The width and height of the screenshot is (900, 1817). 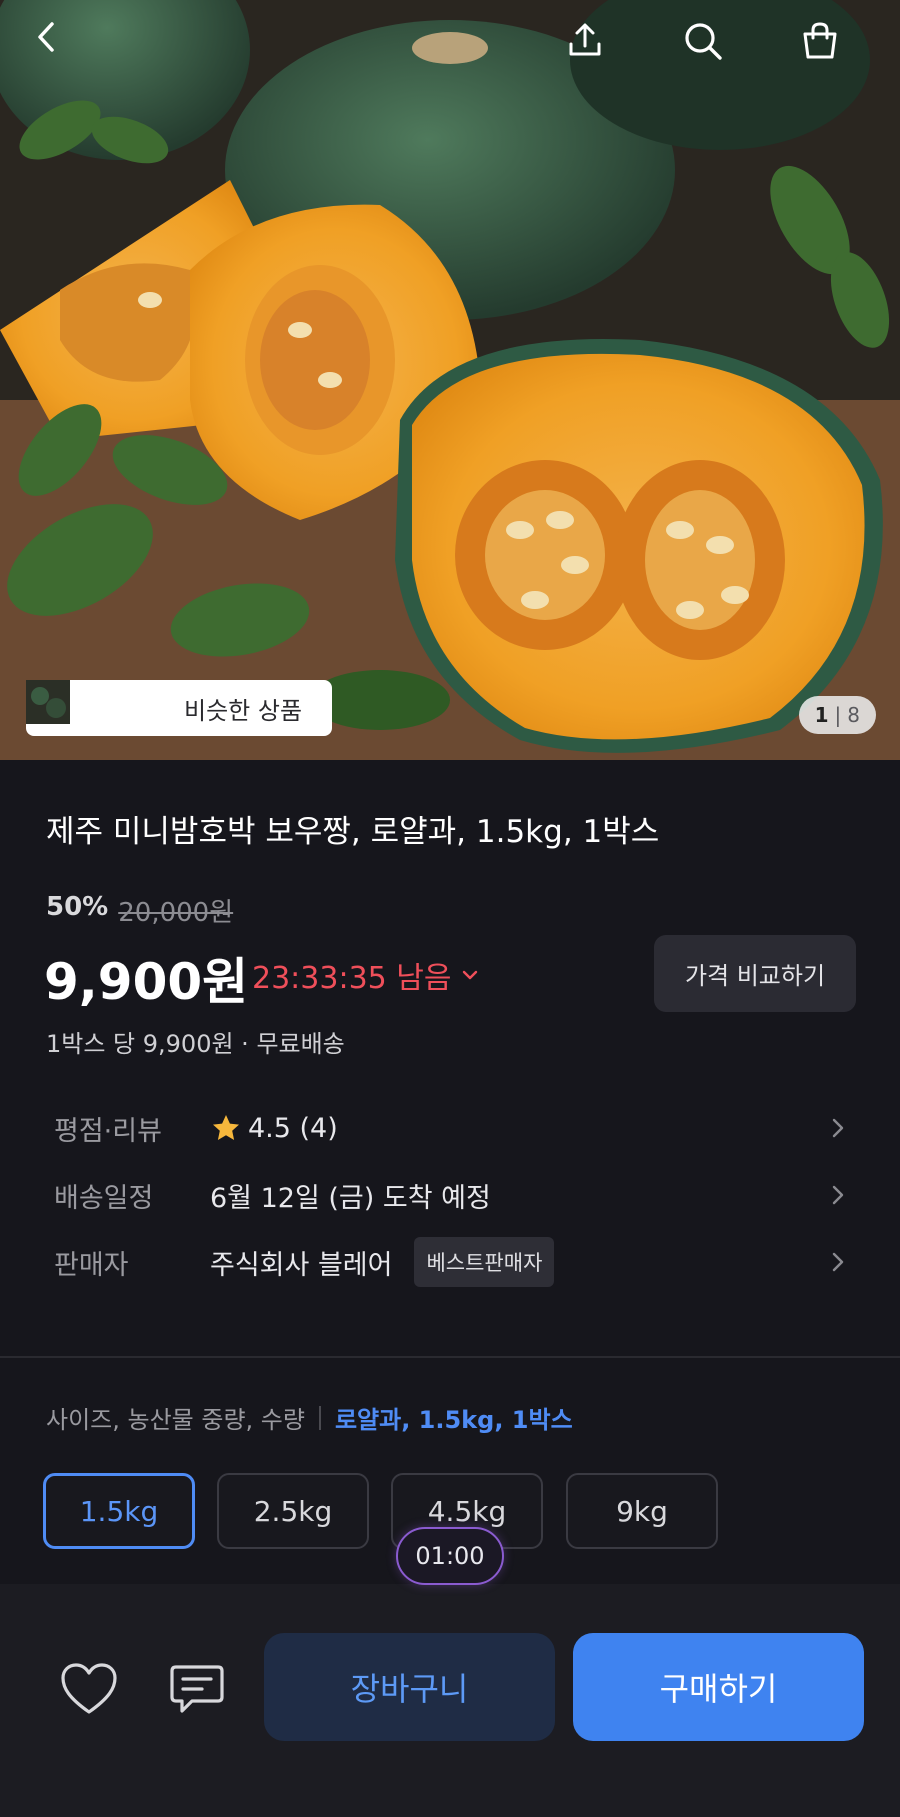 I want to click on seller-label: 판매자, so click(x=91, y=1265).